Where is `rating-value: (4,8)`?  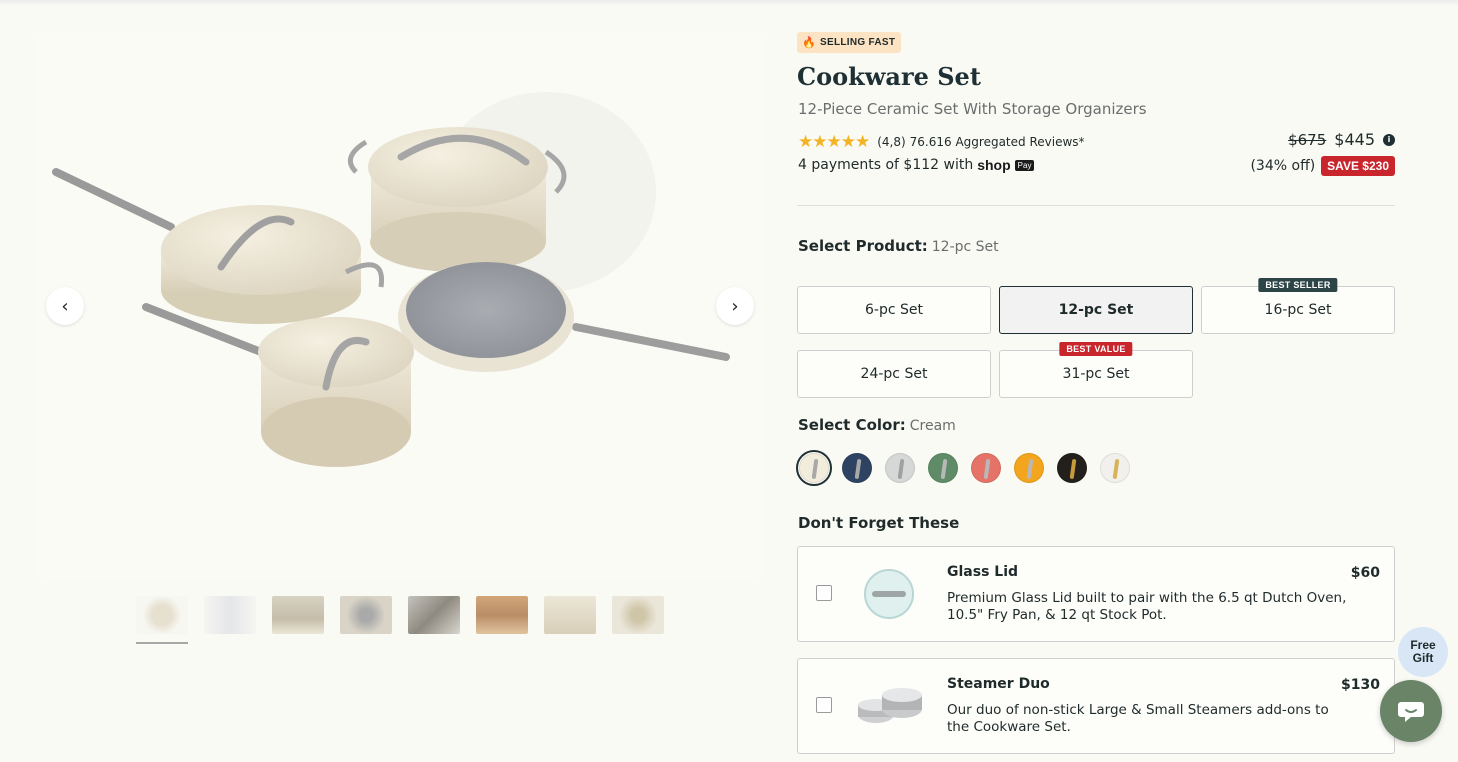
rating-value: (4,8) is located at coordinates (891, 142).